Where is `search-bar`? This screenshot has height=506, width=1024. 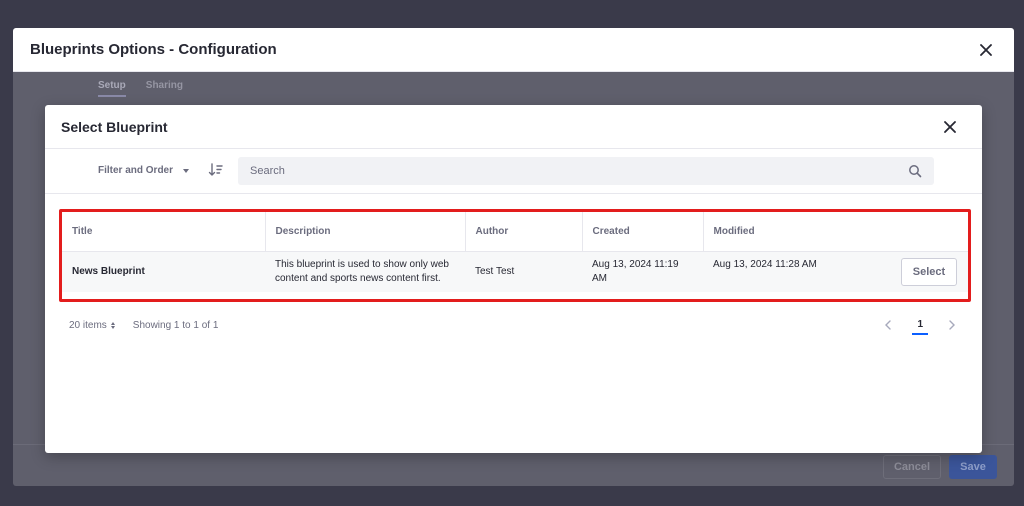 search-bar is located at coordinates (586, 171).